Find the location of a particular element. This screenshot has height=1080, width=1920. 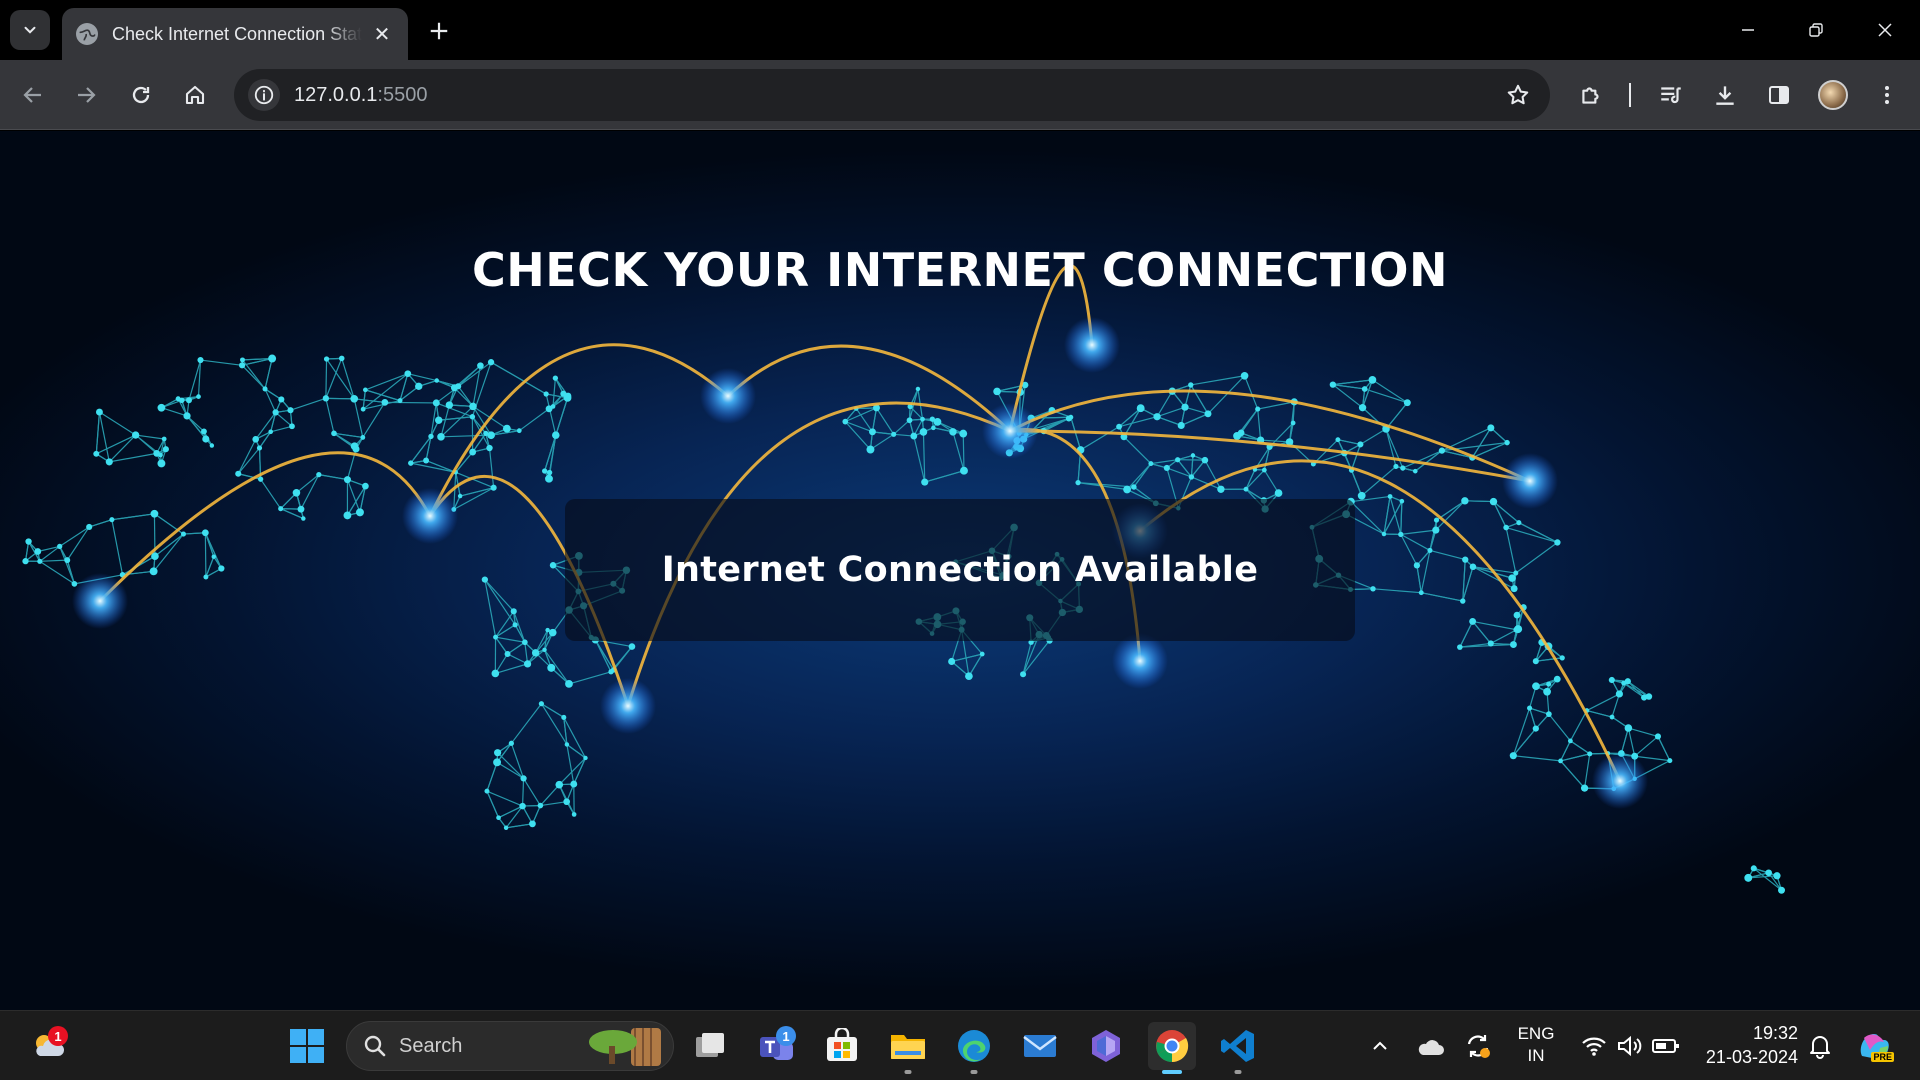

notifications-button is located at coordinates (1820, 1046).